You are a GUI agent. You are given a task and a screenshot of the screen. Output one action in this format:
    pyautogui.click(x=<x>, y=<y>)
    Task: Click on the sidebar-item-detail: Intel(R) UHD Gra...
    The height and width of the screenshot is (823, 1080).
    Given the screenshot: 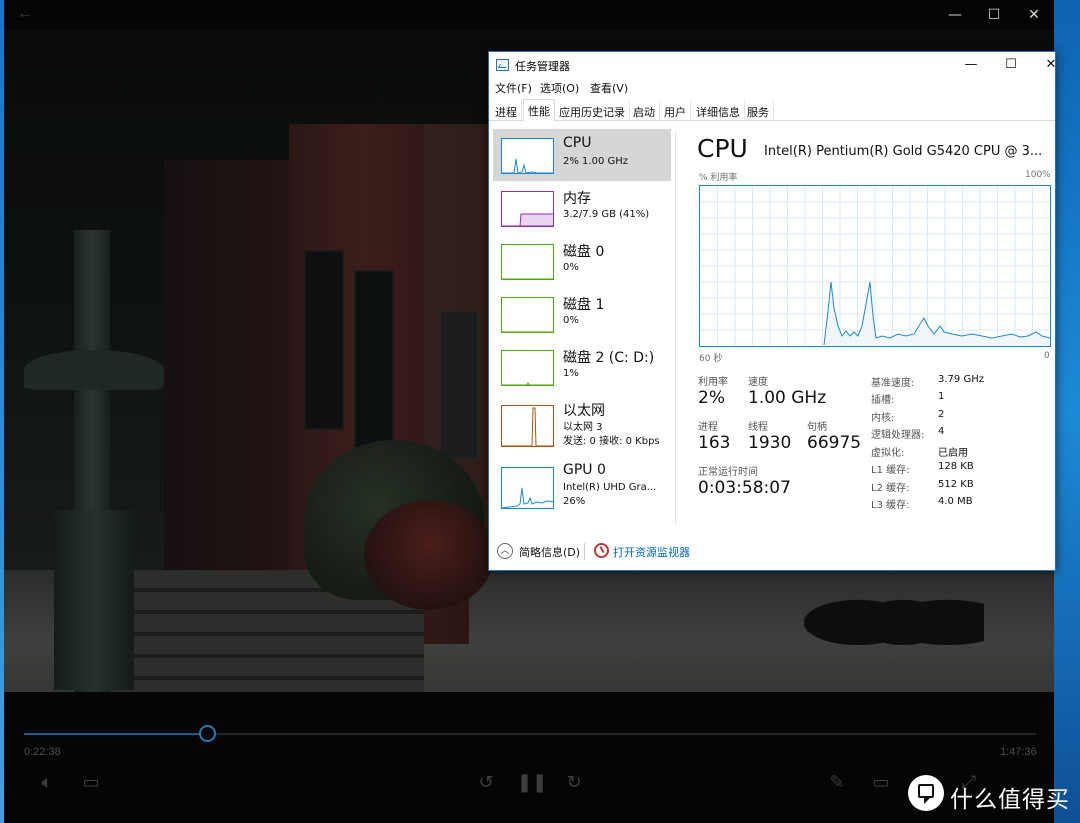 What is the action you would take?
    pyautogui.click(x=610, y=487)
    